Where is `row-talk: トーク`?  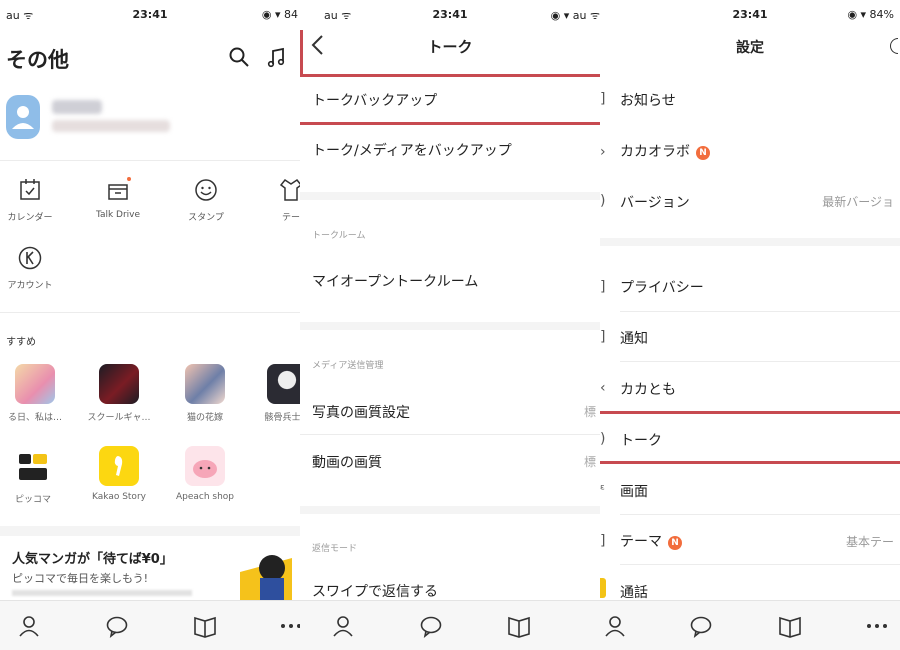
row-talk: トーク is located at coordinates (641, 440).